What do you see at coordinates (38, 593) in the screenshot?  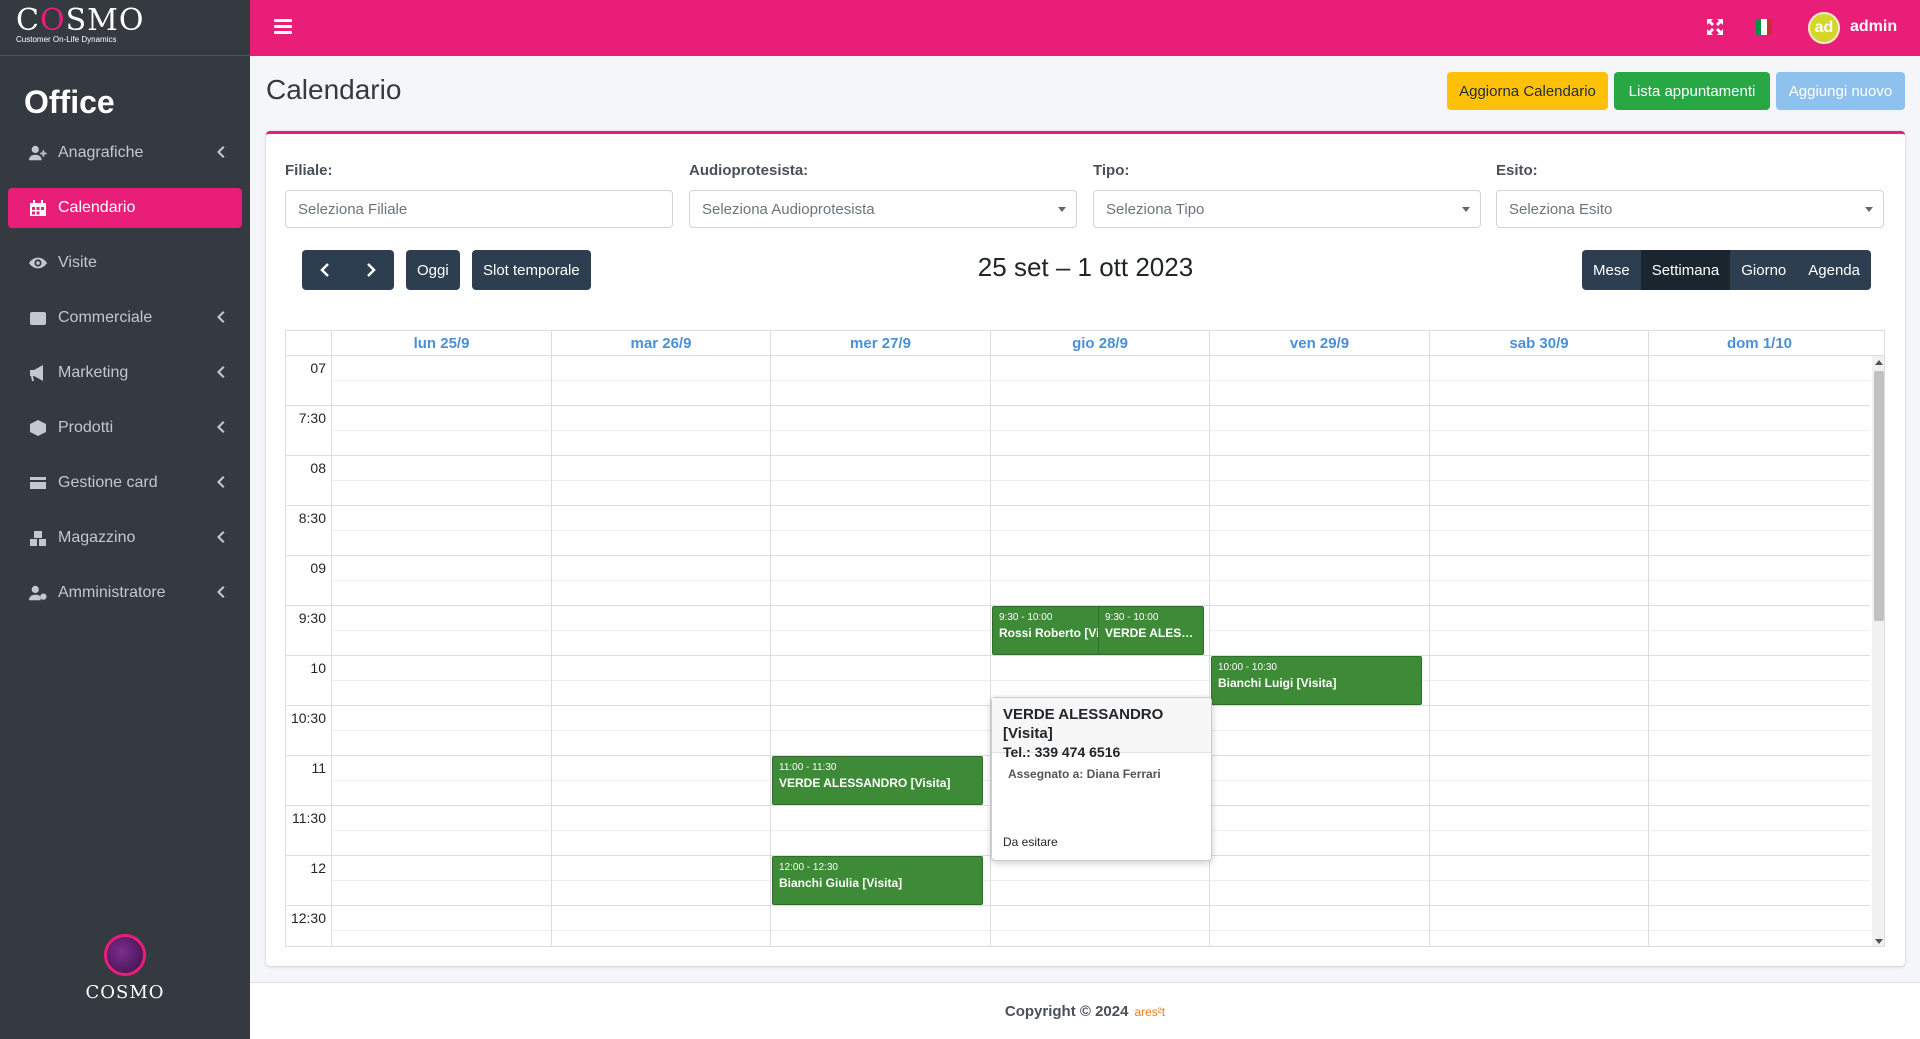 I see `user-cog-icon` at bounding box center [38, 593].